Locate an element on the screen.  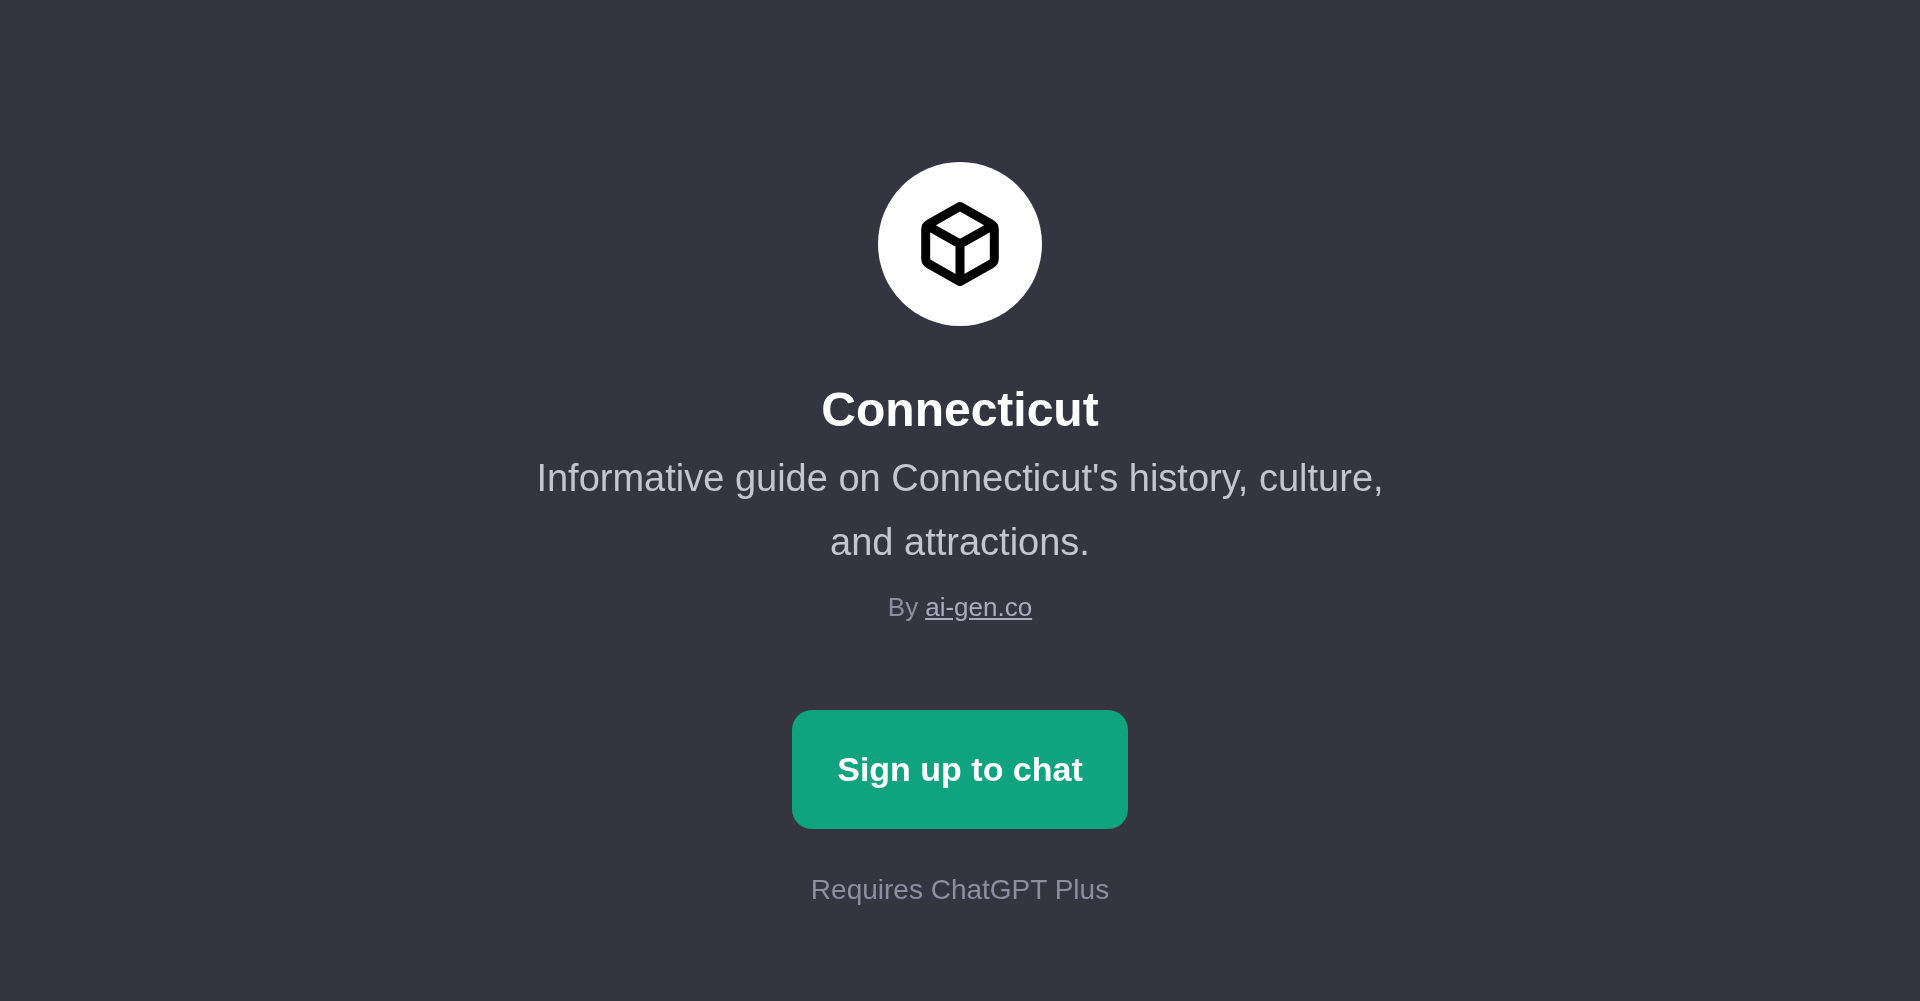
author-label: By is located at coordinates (903, 607).